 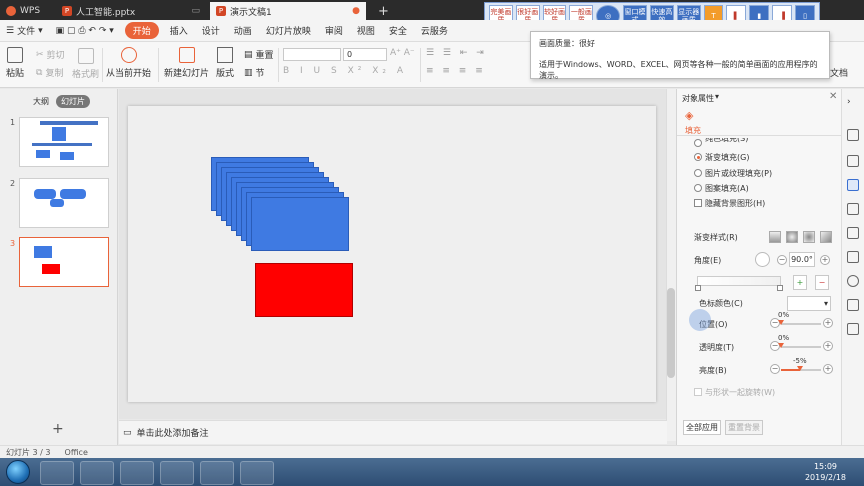 What do you see at coordinates (671, 265) in the screenshot?
I see `vertical-scrollbar` at bounding box center [671, 265].